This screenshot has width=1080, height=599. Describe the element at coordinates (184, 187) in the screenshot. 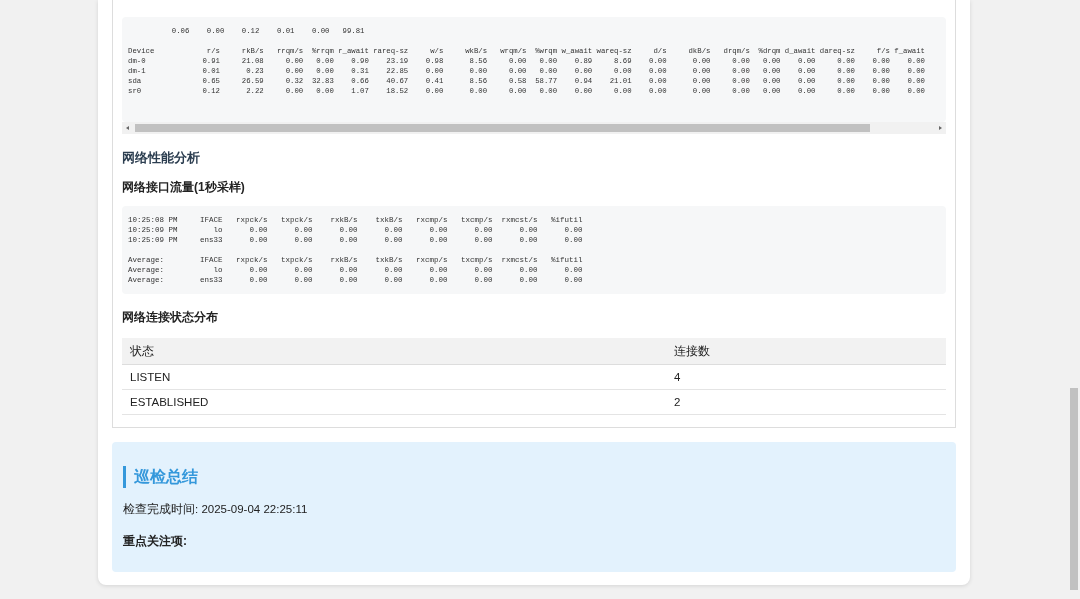

I see `subsection-heading: 网络接口流量(1秒采样)` at that location.